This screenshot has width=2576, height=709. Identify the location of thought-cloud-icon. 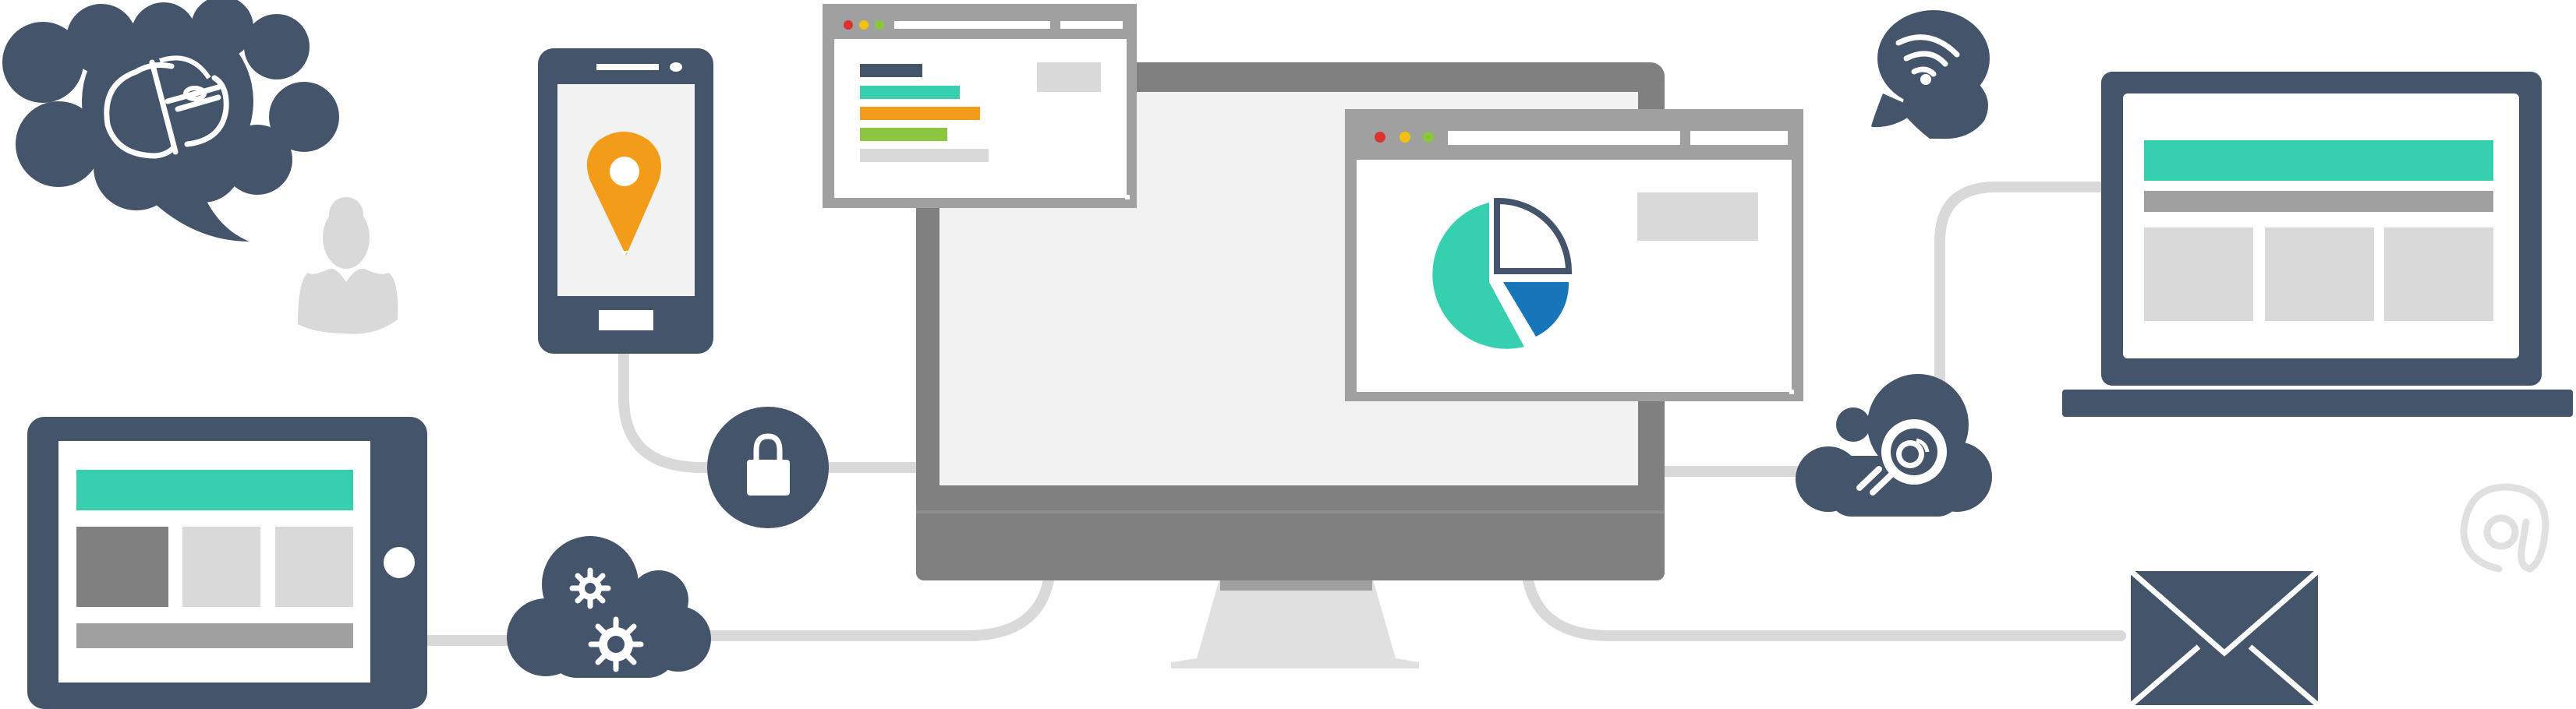
(170, 121).